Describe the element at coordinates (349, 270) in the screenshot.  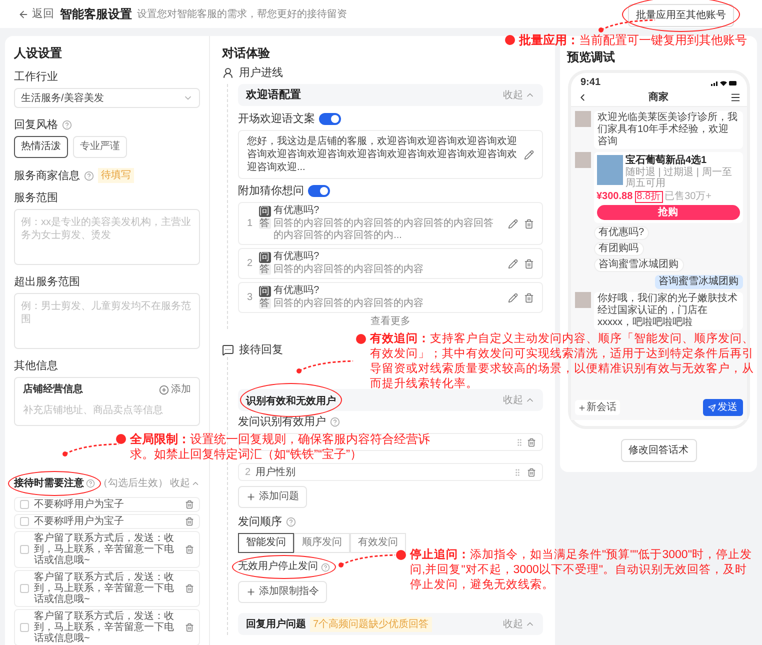
I see `faq-answer: 回答的内容回答的内容回答的内容` at that location.